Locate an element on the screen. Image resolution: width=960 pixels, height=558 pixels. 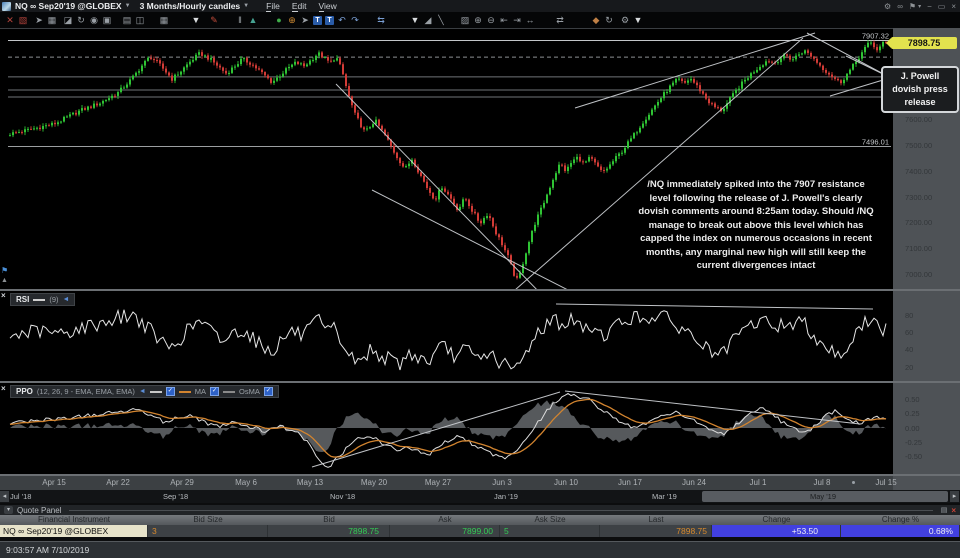
rotate-tool-icon: ↻ is located at coordinates (81, 20).